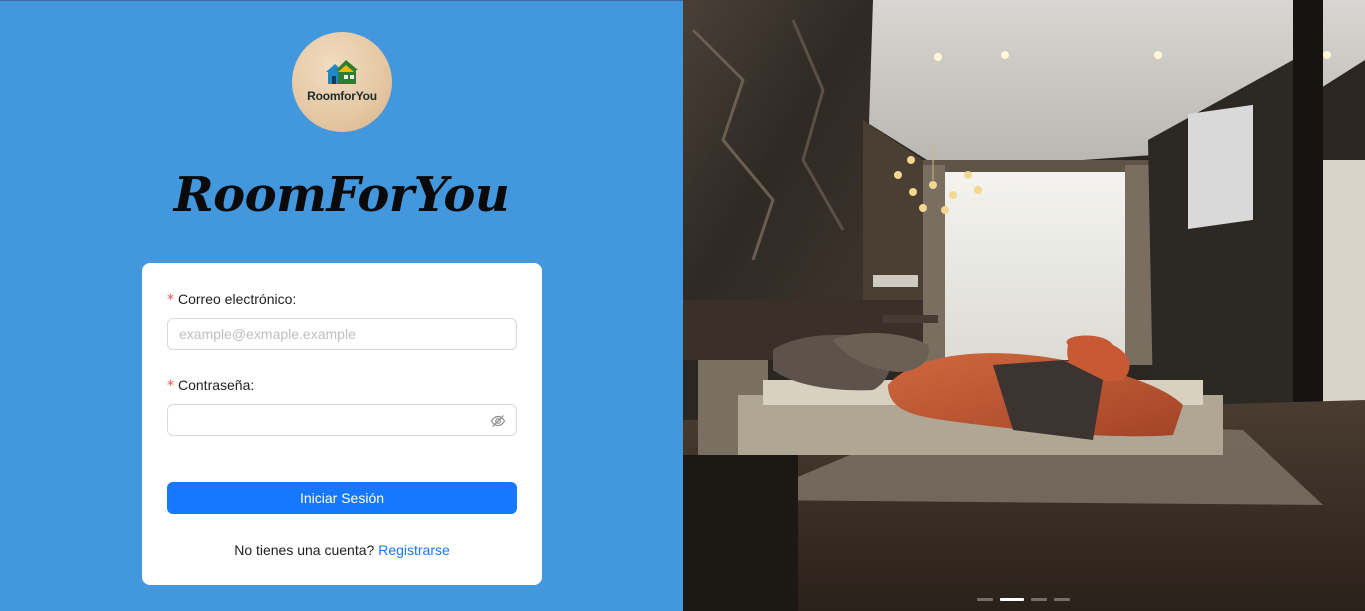 The width and height of the screenshot is (1365, 611). I want to click on login-button: Iniciar Sesión, so click(342, 498).